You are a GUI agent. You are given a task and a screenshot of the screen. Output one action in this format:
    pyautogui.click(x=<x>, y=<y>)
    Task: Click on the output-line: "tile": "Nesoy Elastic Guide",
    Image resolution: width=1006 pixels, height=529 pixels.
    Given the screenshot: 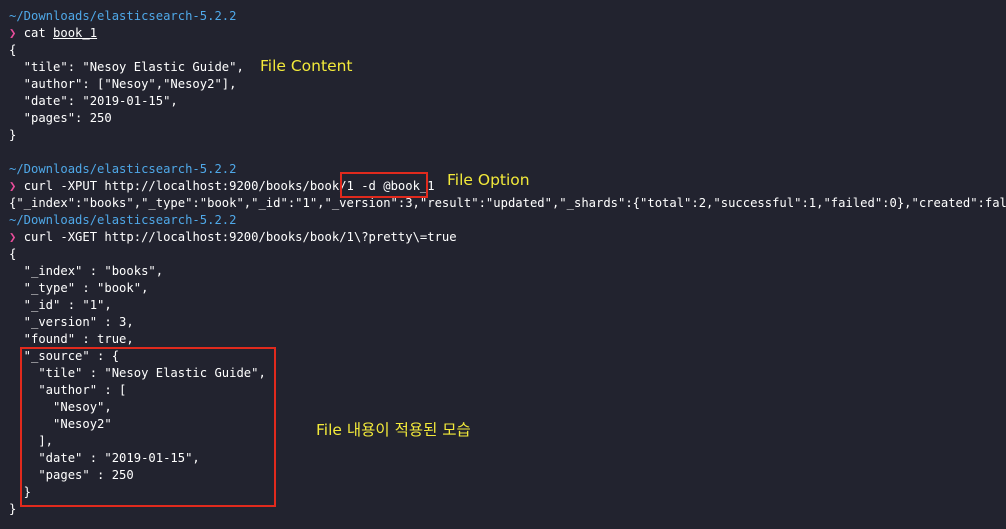 What is the action you would take?
    pyautogui.click(x=126, y=67)
    